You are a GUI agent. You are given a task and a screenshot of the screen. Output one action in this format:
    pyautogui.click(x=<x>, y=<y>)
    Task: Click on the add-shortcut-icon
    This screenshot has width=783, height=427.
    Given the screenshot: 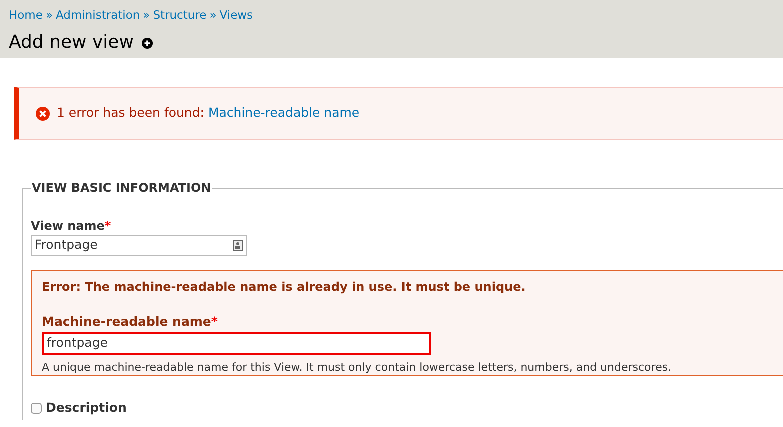 What is the action you would take?
    pyautogui.click(x=147, y=44)
    